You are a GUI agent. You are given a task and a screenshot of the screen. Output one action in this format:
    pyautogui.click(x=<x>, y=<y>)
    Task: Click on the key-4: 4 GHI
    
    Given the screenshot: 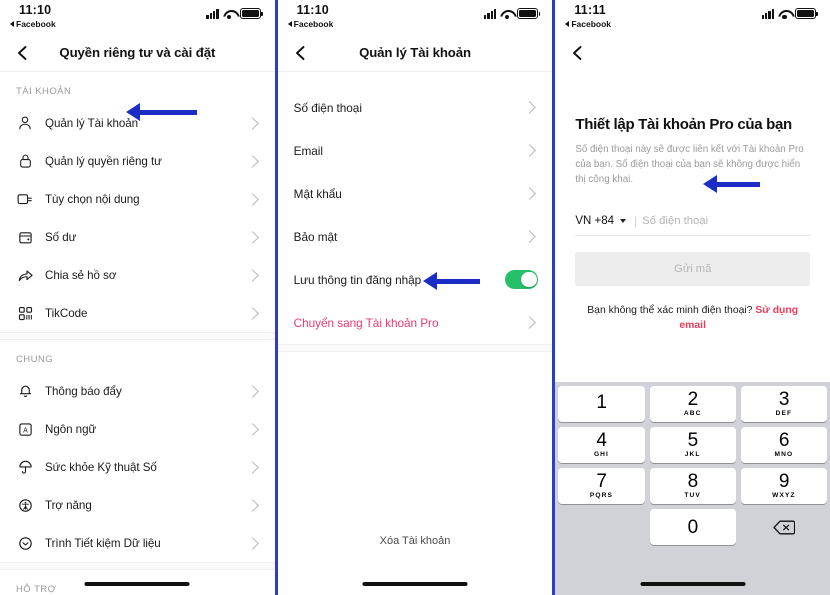 What is the action you would take?
    pyautogui.click(x=601, y=445)
    